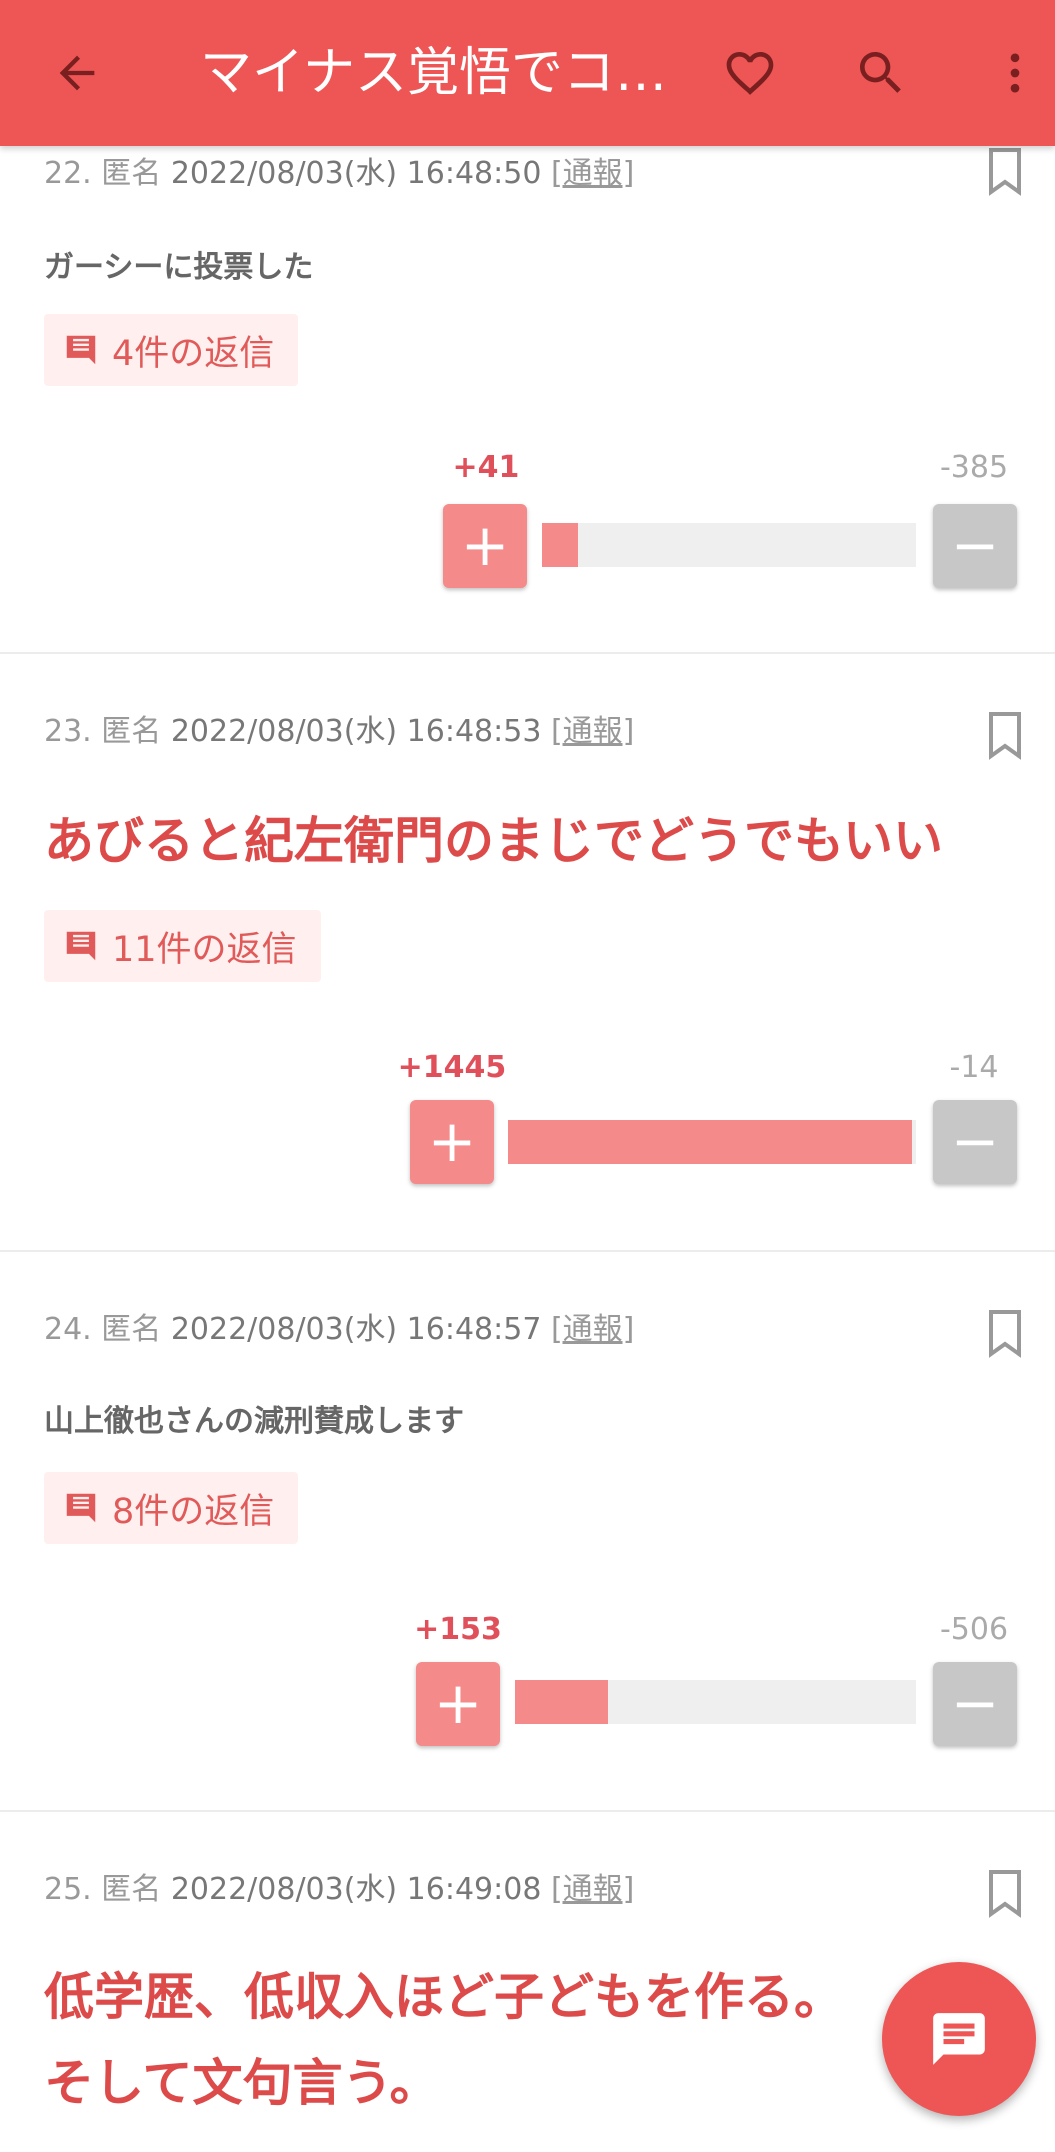  I want to click on comment-meta: 22. 匿名 2022/08/03(水) 16:48:50 [通報], so click(339, 173).